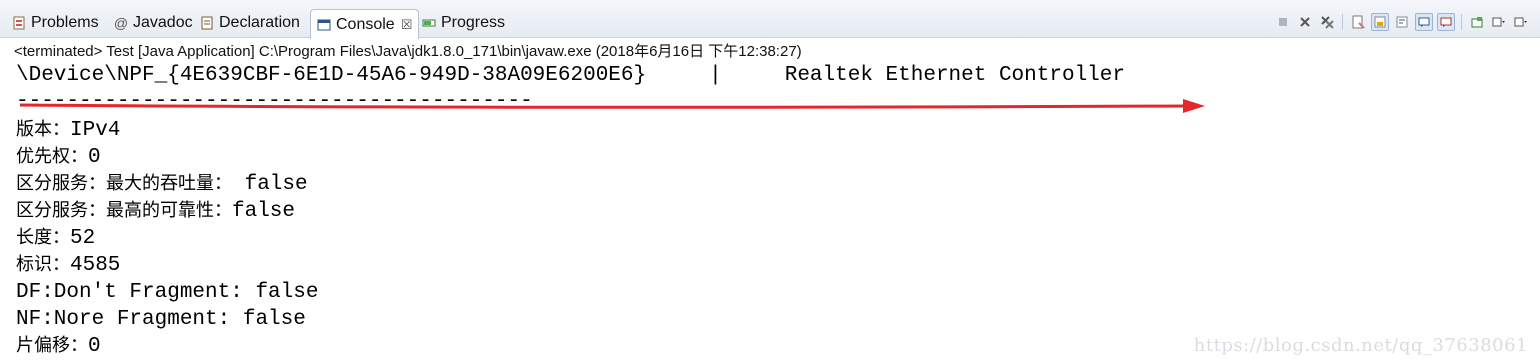  What do you see at coordinates (1424, 22) in the screenshot?
I see `show-stdout-icon` at bounding box center [1424, 22].